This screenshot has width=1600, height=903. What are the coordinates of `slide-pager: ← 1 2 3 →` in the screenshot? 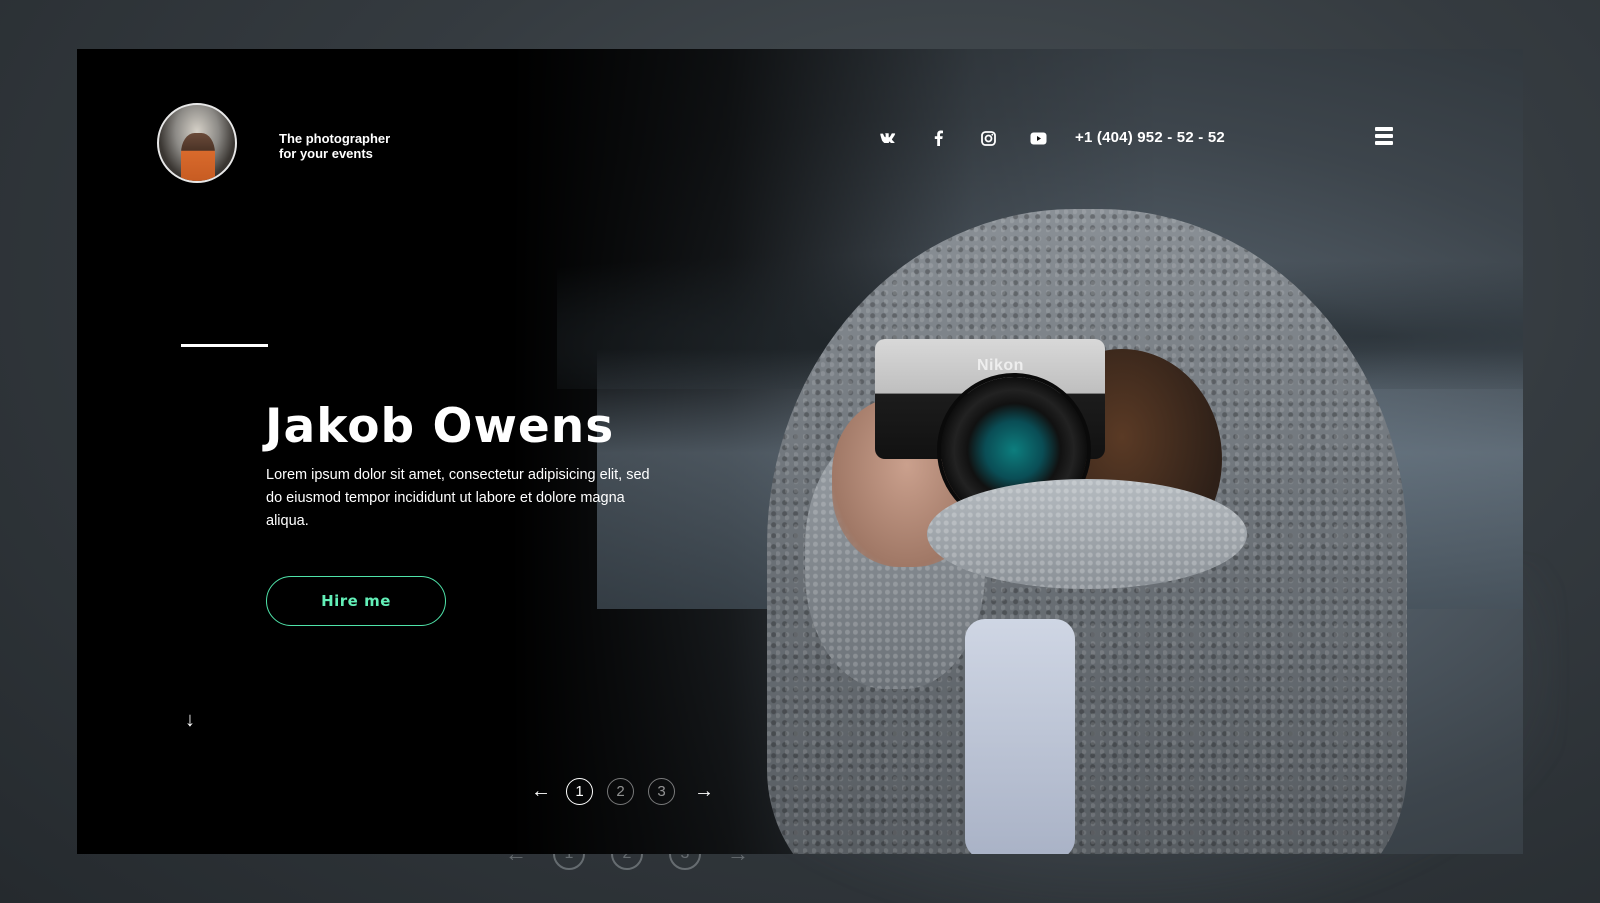 It's located at (622, 791).